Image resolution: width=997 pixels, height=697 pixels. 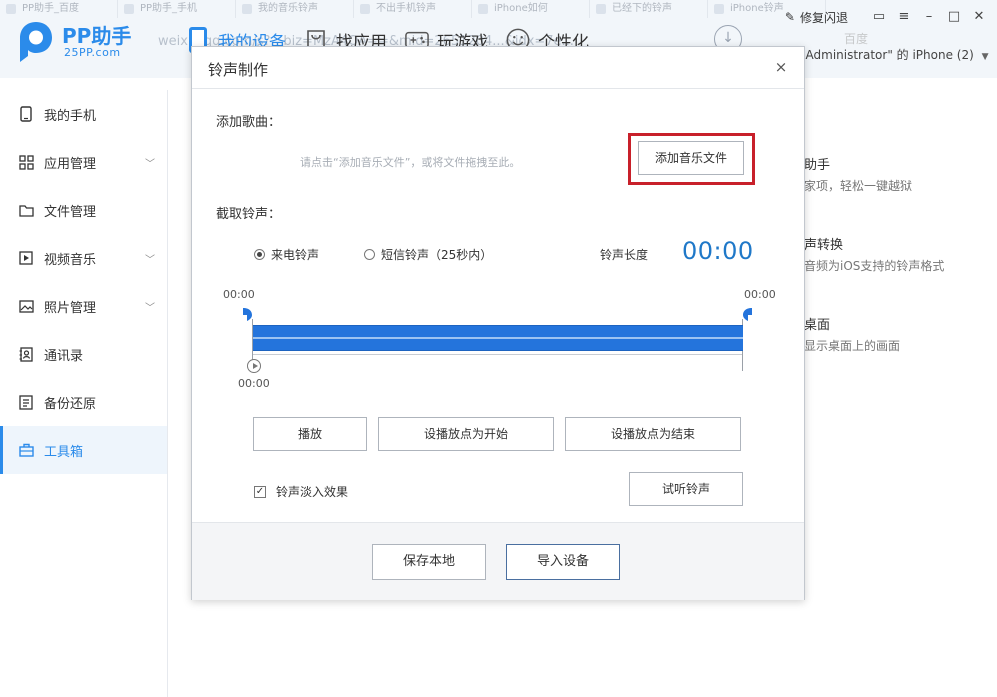 I want to click on radio-call-label: 来电铃声, so click(x=295, y=255).